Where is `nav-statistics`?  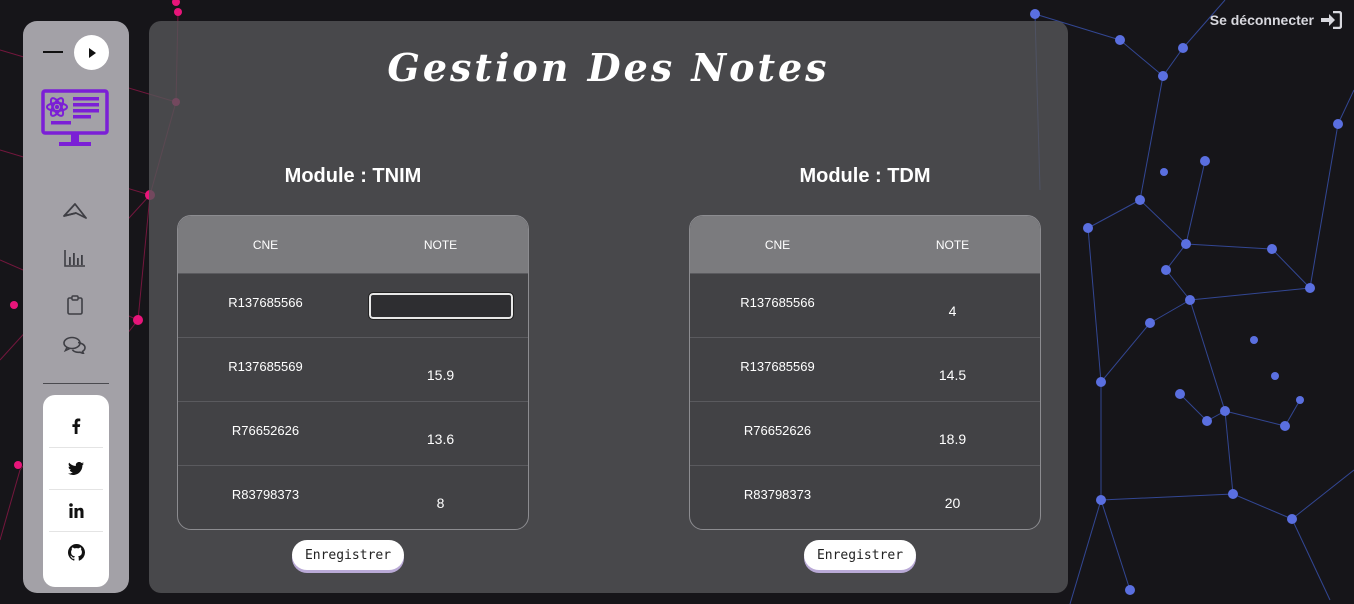
nav-statistics is located at coordinates (75, 258).